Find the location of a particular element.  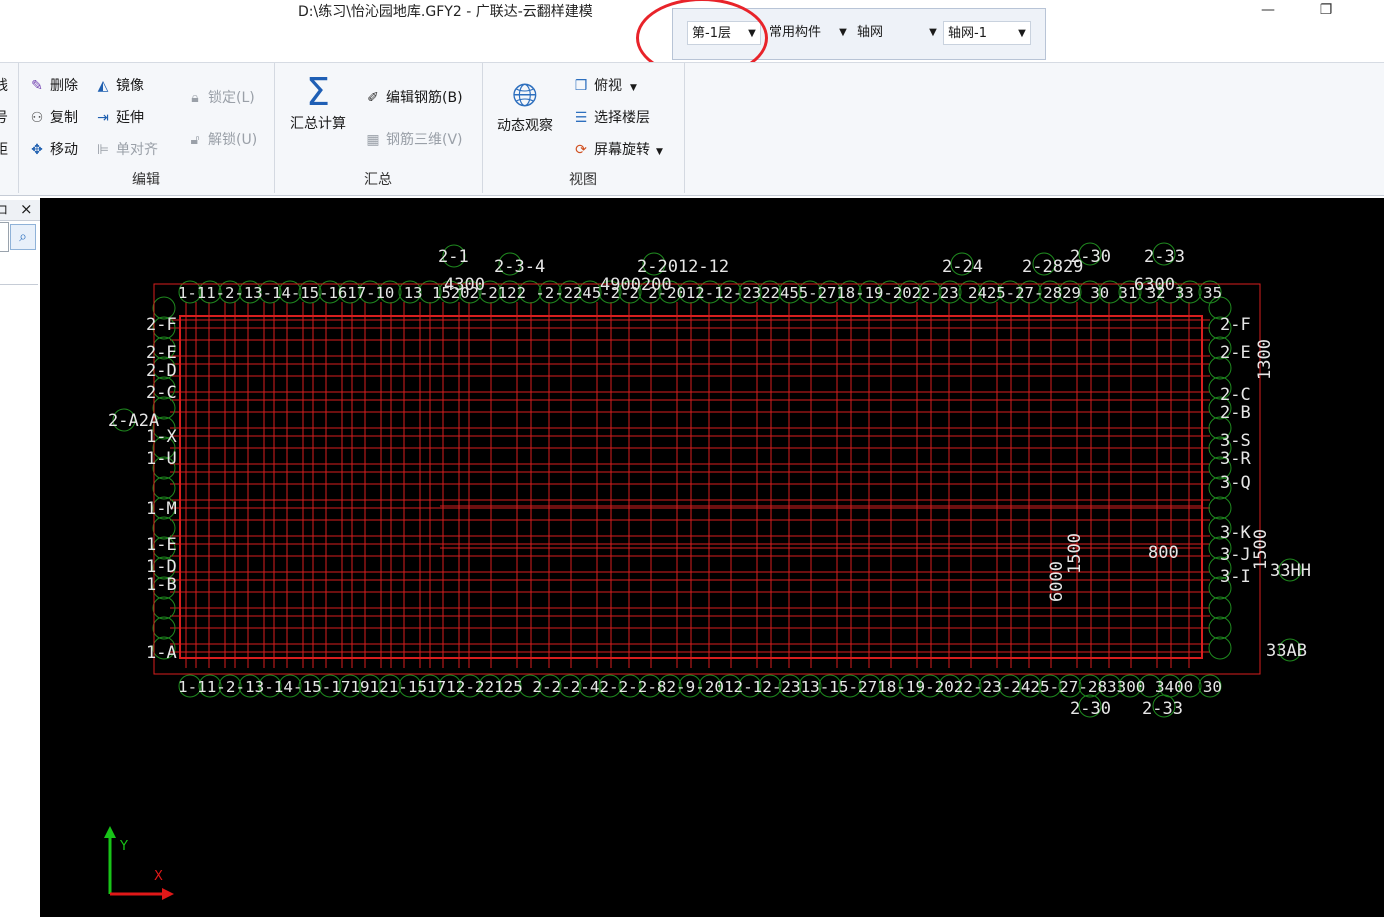

orbit-icon: 🌐︎ is located at coordinates (525, 95).